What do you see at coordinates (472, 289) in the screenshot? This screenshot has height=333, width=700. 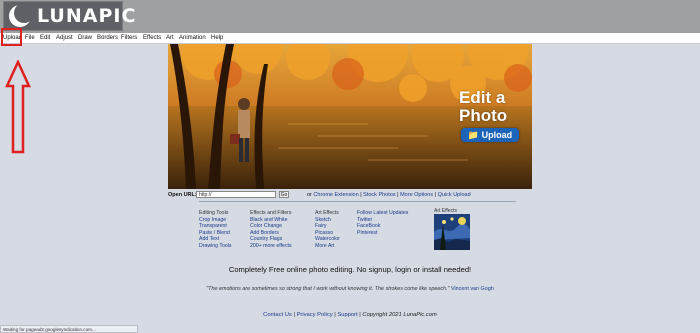 I see `quote-author: Vincent van Gogh` at bounding box center [472, 289].